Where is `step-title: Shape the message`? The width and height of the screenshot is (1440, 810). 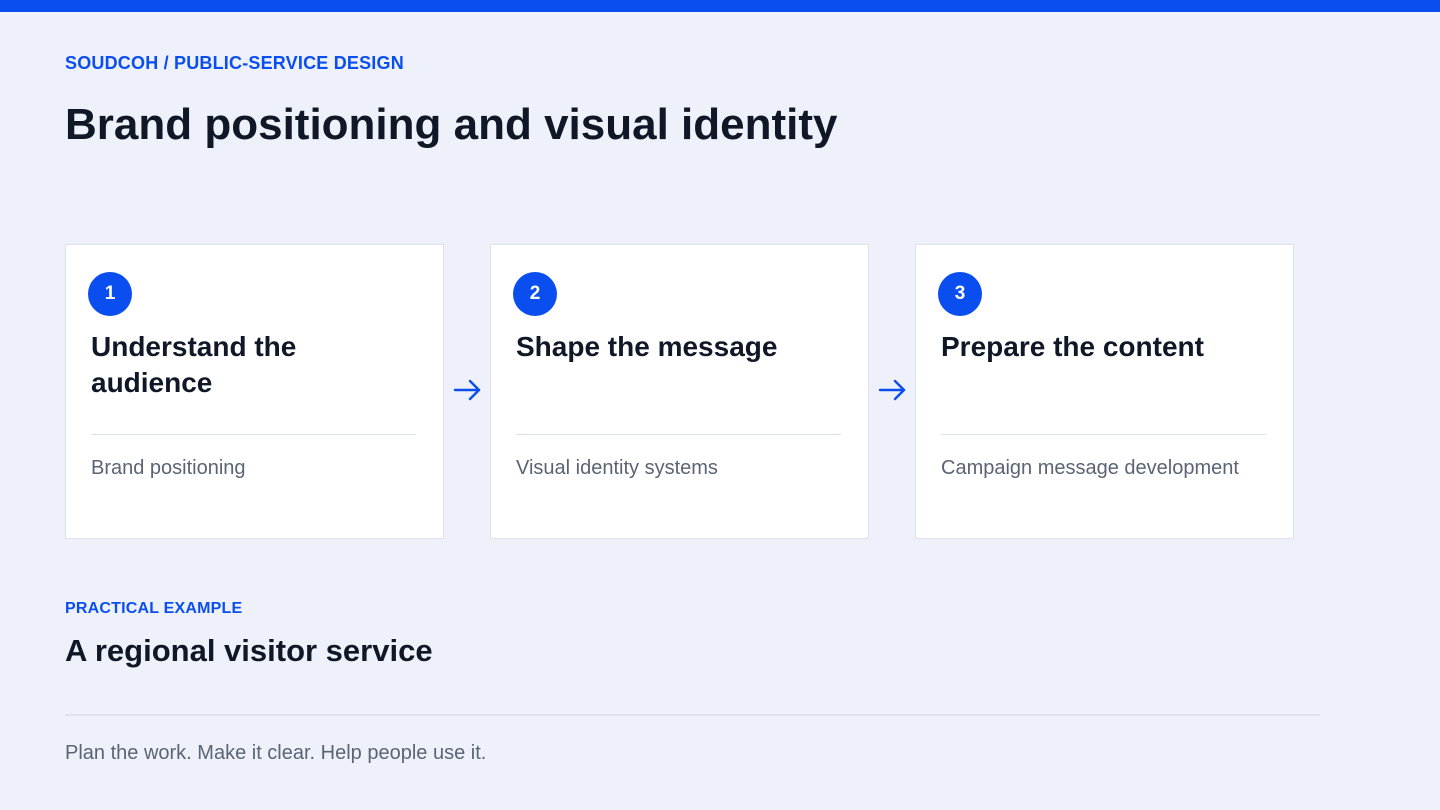 step-title: Shape the message is located at coordinates (647, 346).